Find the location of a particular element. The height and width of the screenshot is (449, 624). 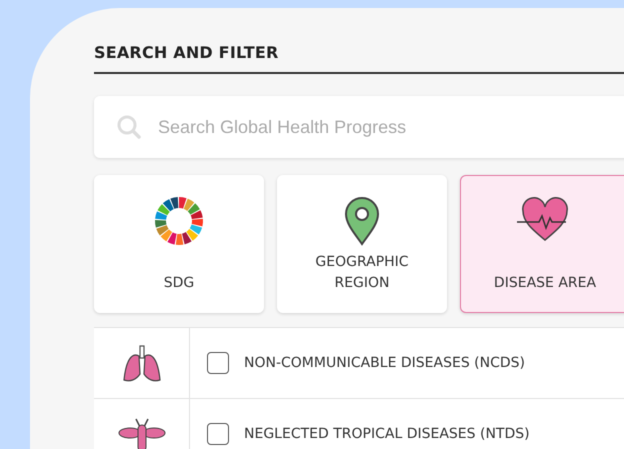

search-icon is located at coordinates (129, 127).